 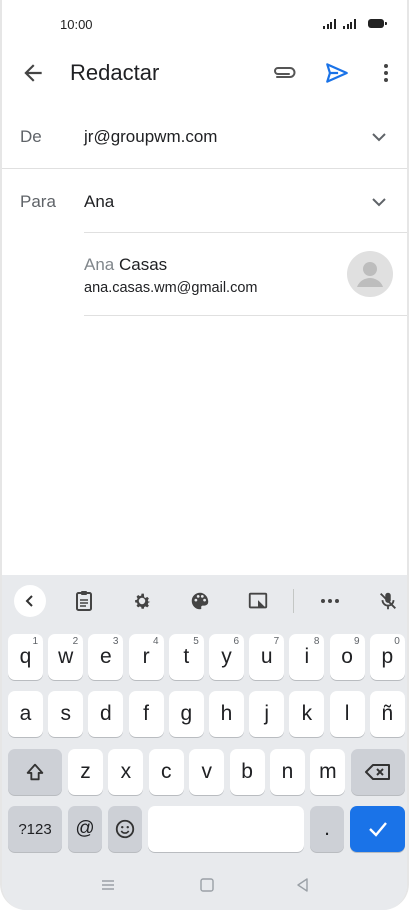 I want to click on at-key: @, so click(x=85, y=829).